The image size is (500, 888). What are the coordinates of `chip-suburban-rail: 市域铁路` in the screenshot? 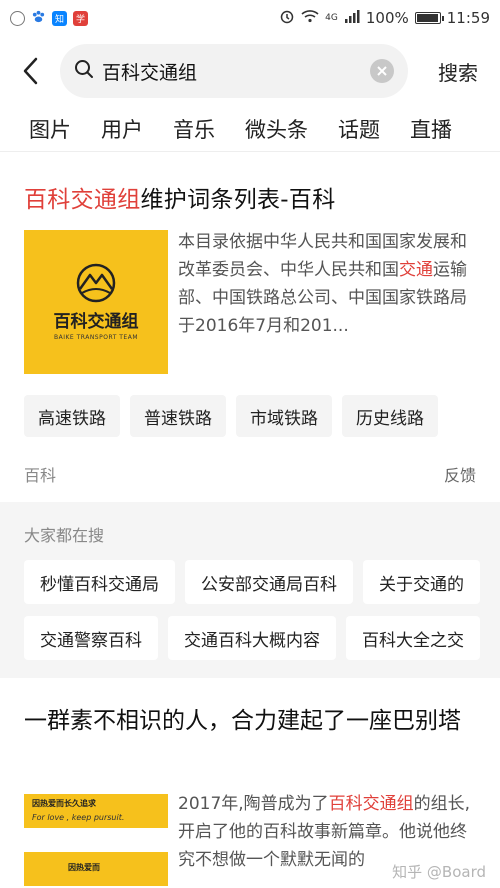 It's located at (284, 416).